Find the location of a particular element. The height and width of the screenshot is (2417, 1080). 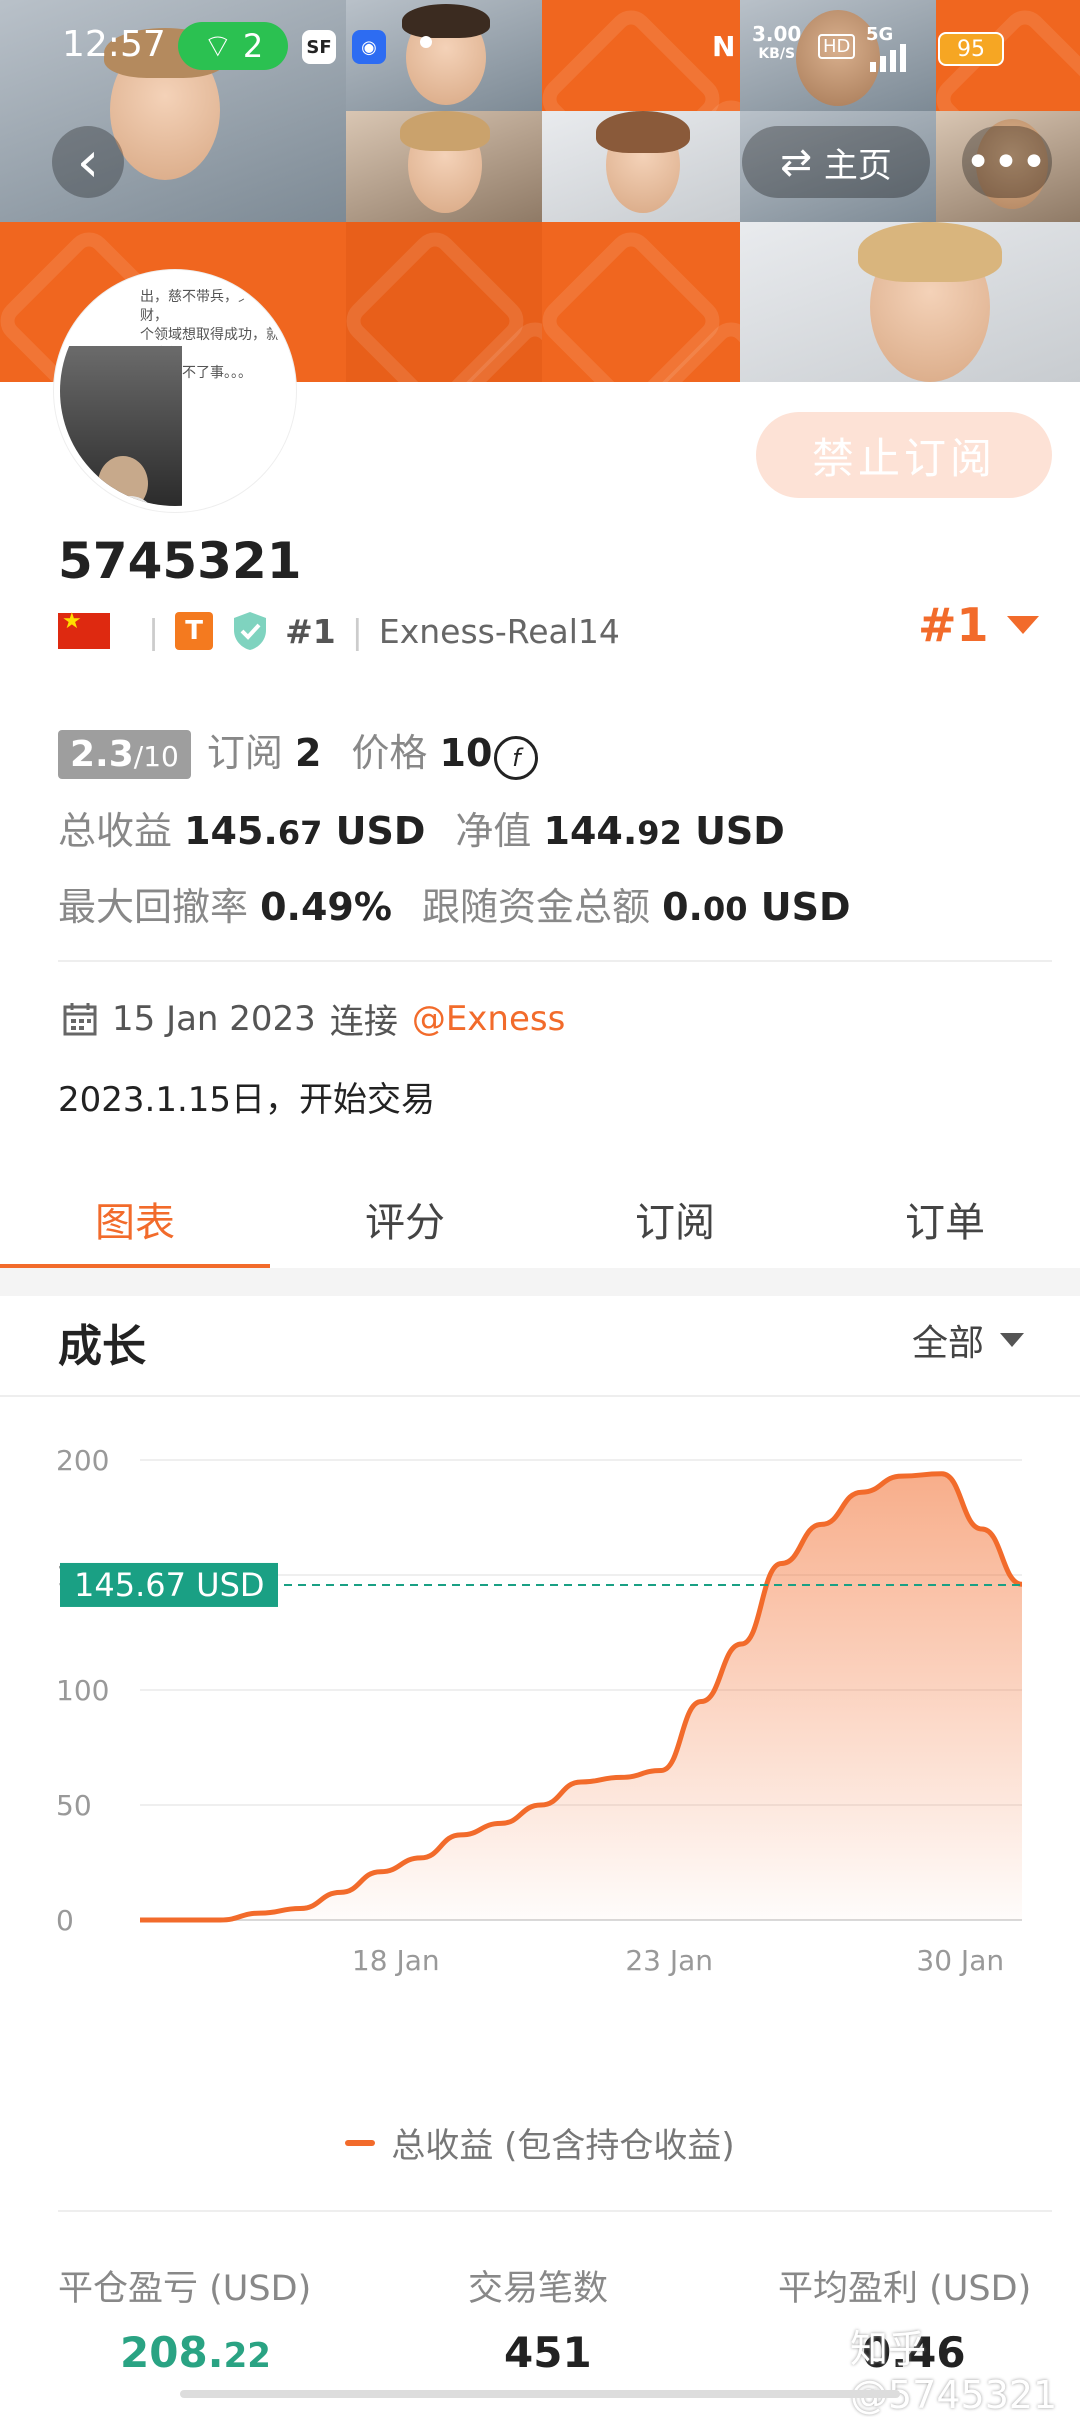

scroll-indicator is located at coordinates (540, 2394).